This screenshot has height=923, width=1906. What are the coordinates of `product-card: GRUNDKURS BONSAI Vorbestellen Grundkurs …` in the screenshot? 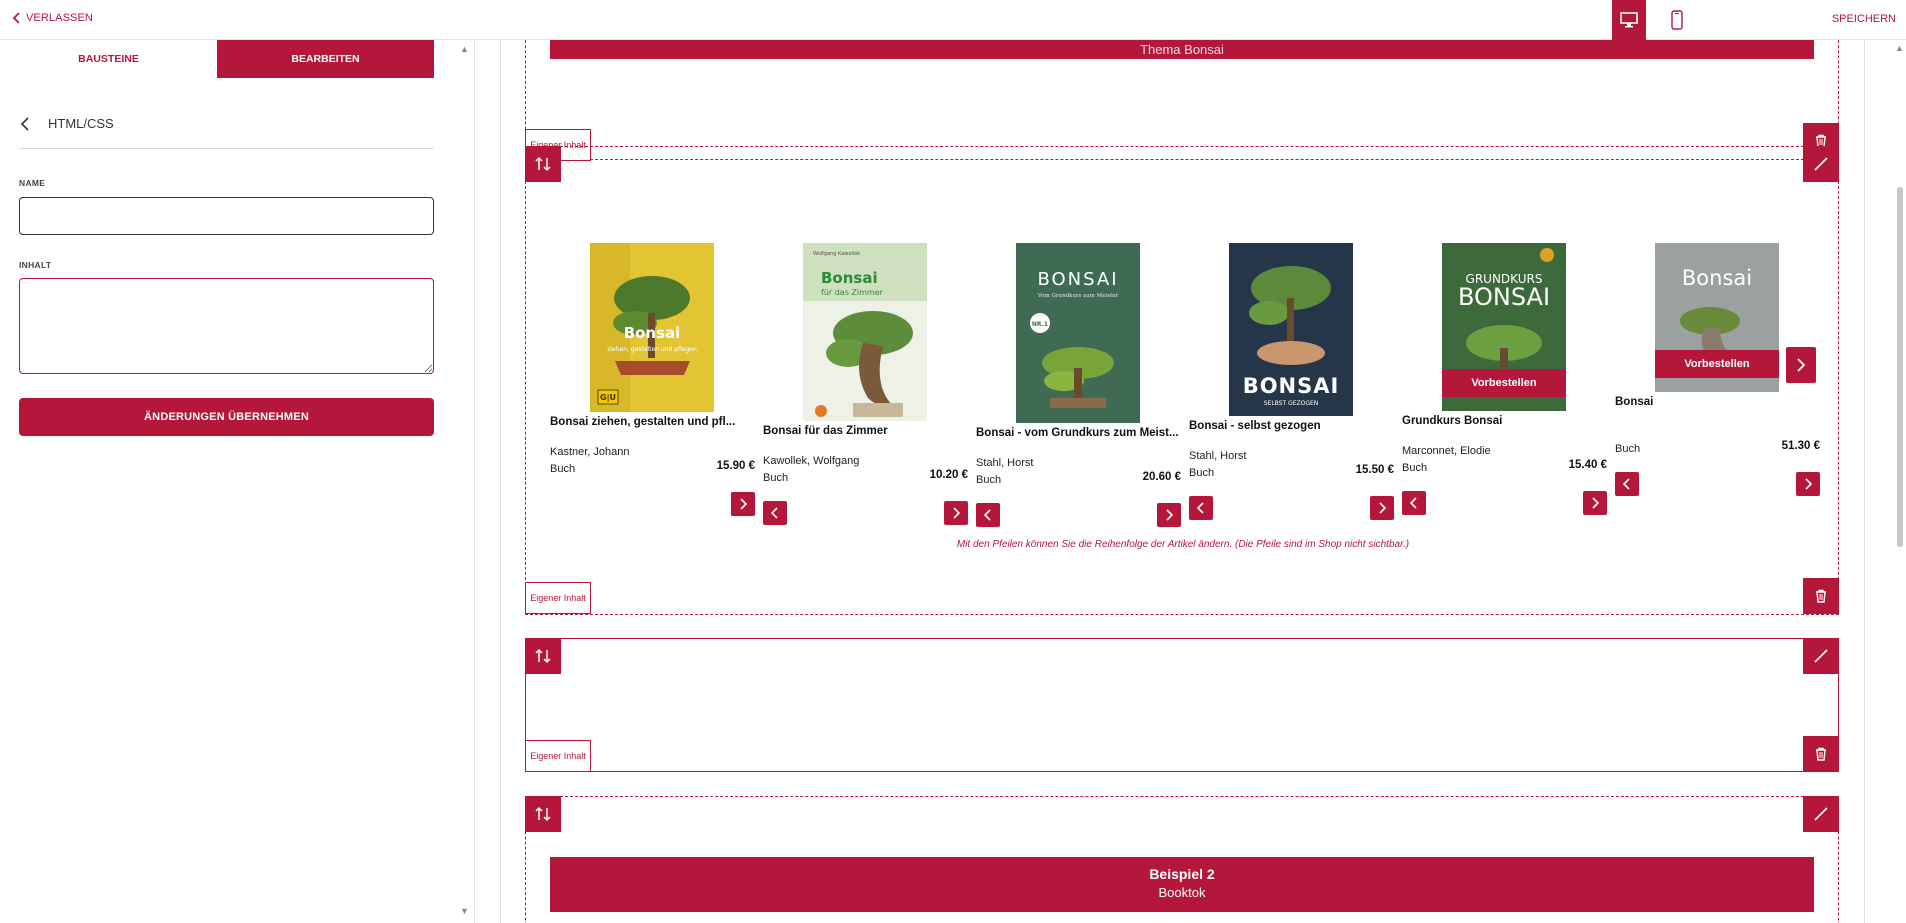 It's located at (1504, 379).